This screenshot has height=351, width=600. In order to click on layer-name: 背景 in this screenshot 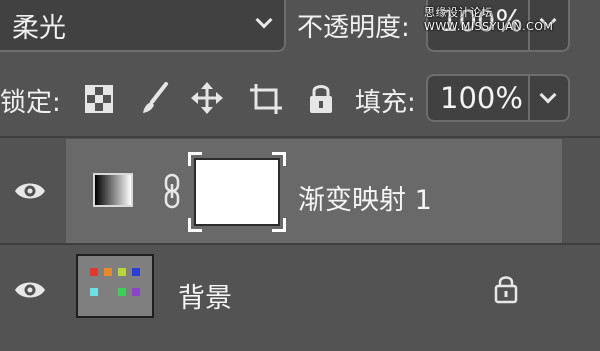, I will do `click(205, 295)`.